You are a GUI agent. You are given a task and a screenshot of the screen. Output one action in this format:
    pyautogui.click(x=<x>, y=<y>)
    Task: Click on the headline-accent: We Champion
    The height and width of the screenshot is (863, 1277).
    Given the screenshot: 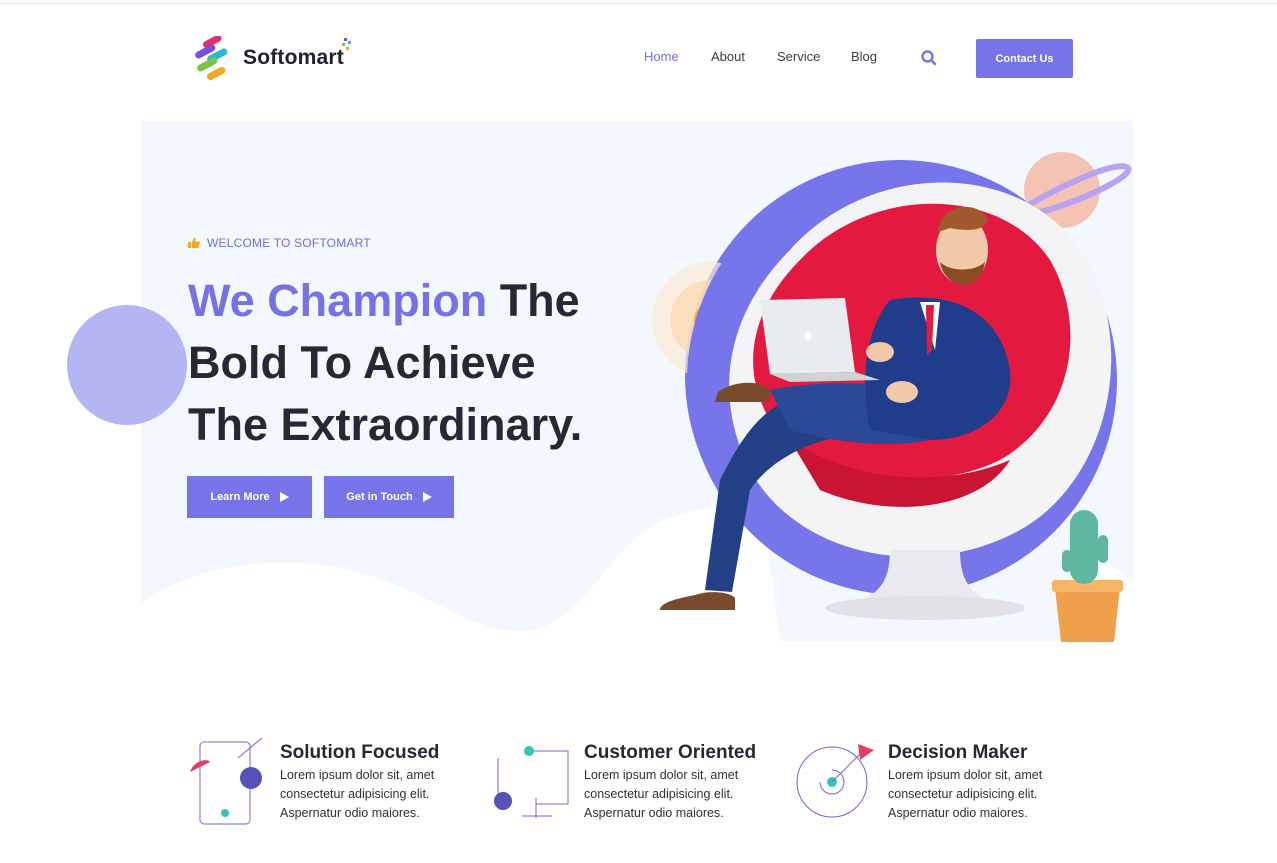 What is the action you would take?
    pyautogui.click(x=338, y=300)
    